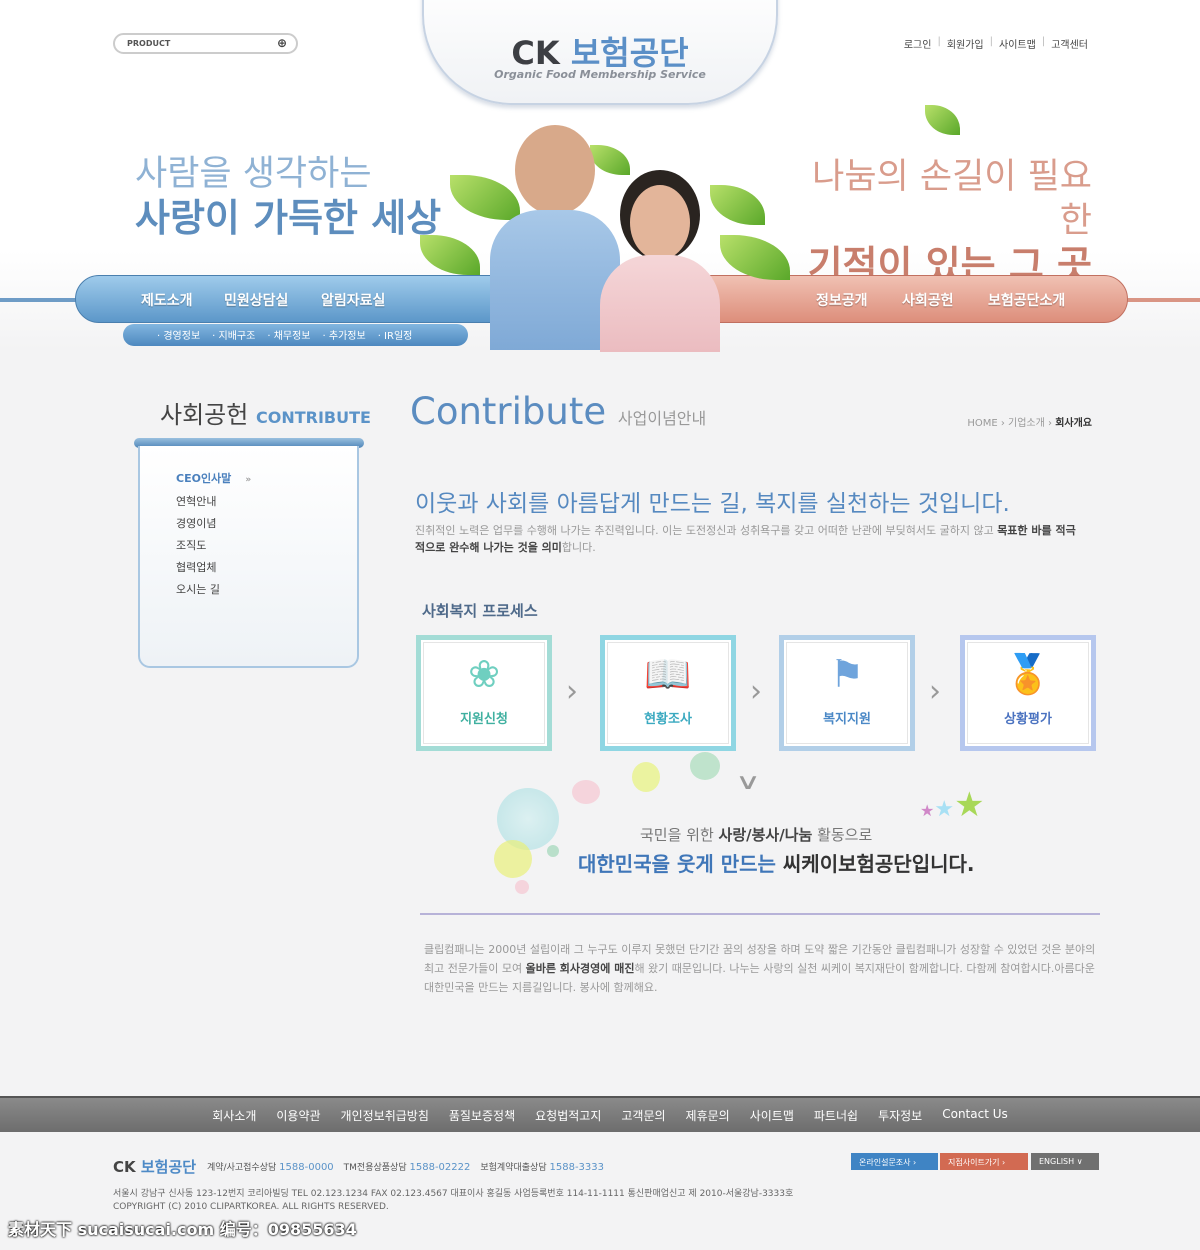 The height and width of the screenshot is (1250, 1200). I want to click on sidebar-item-partners: 협력업체, so click(213, 568).